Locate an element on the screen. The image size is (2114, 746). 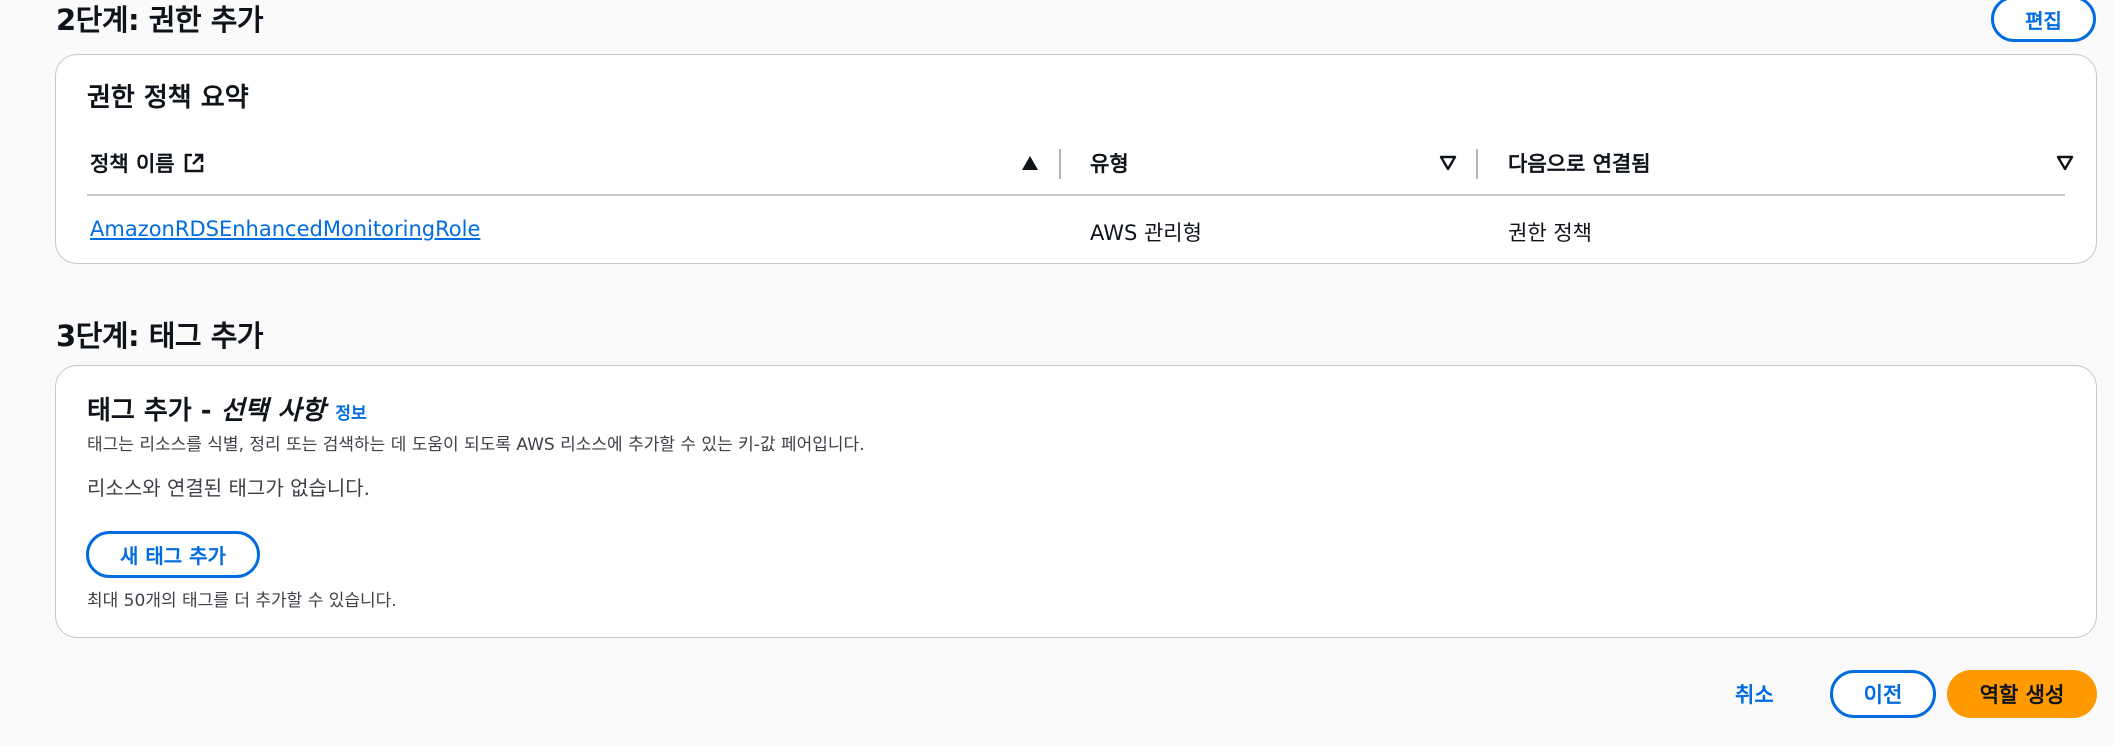
tags-title-optional: 선택 사항 is located at coordinates (273, 411).